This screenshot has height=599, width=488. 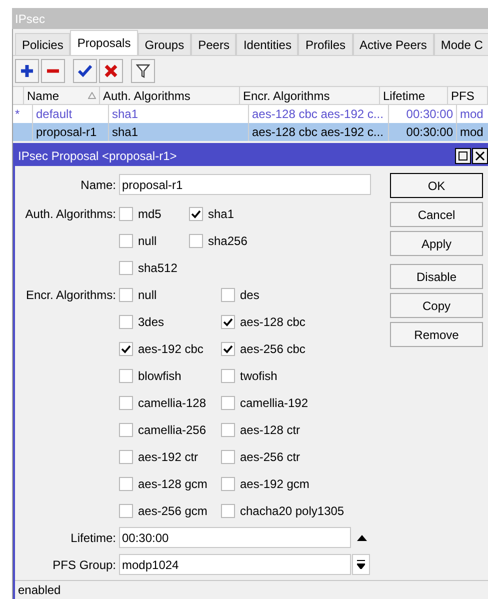 What do you see at coordinates (165, 44) in the screenshot?
I see `tab: Groups` at bounding box center [165, 44].